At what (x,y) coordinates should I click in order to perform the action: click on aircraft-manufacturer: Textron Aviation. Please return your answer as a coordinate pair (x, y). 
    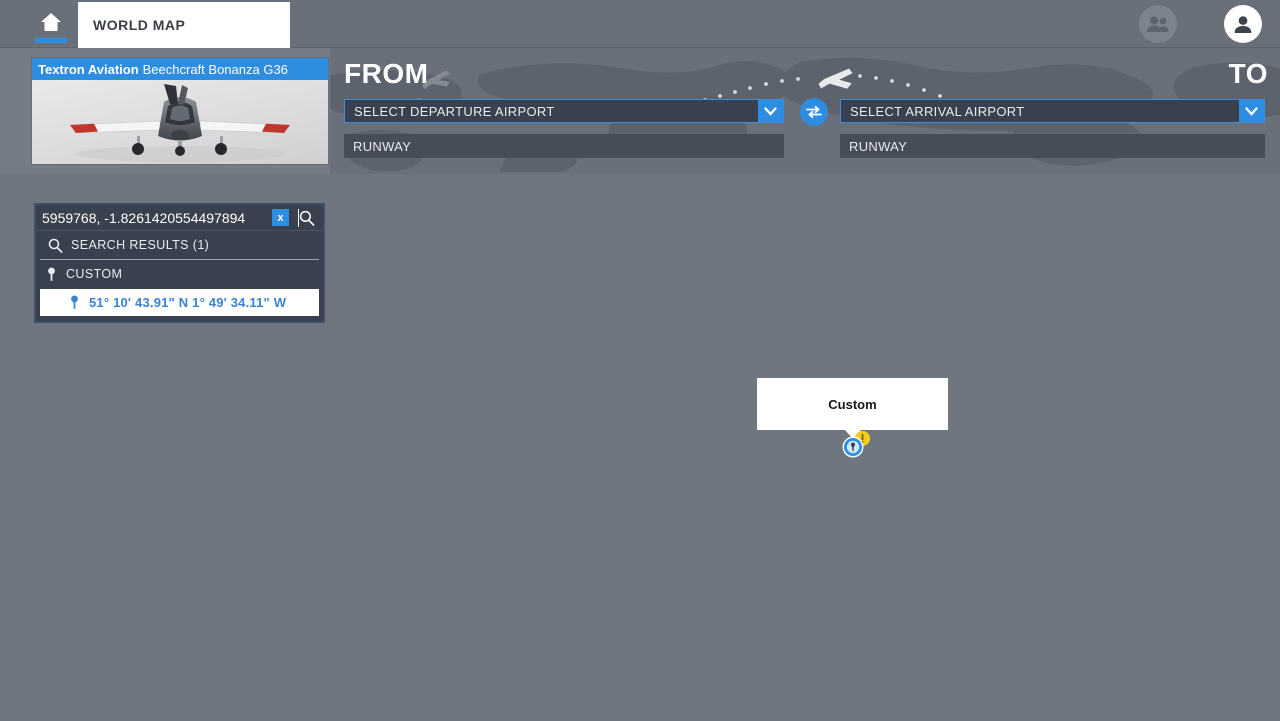
    Looking at the image, I should click on (88, 69).